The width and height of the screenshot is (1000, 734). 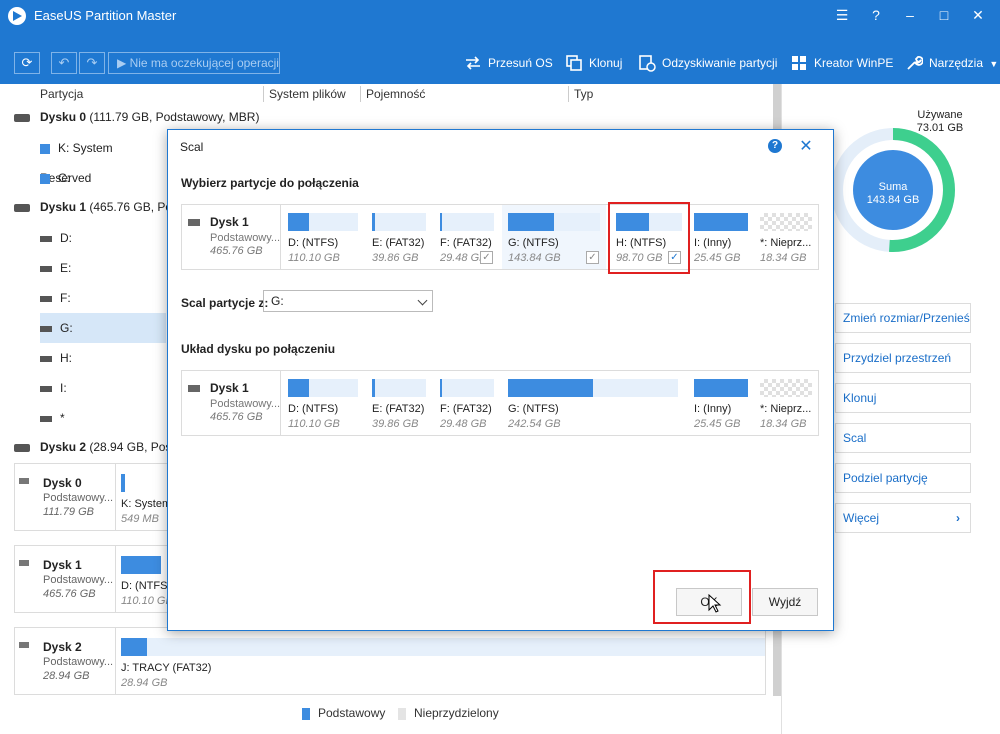 I want to click on split-partition-button: Podziel partycję, so click(x=903, y=478).